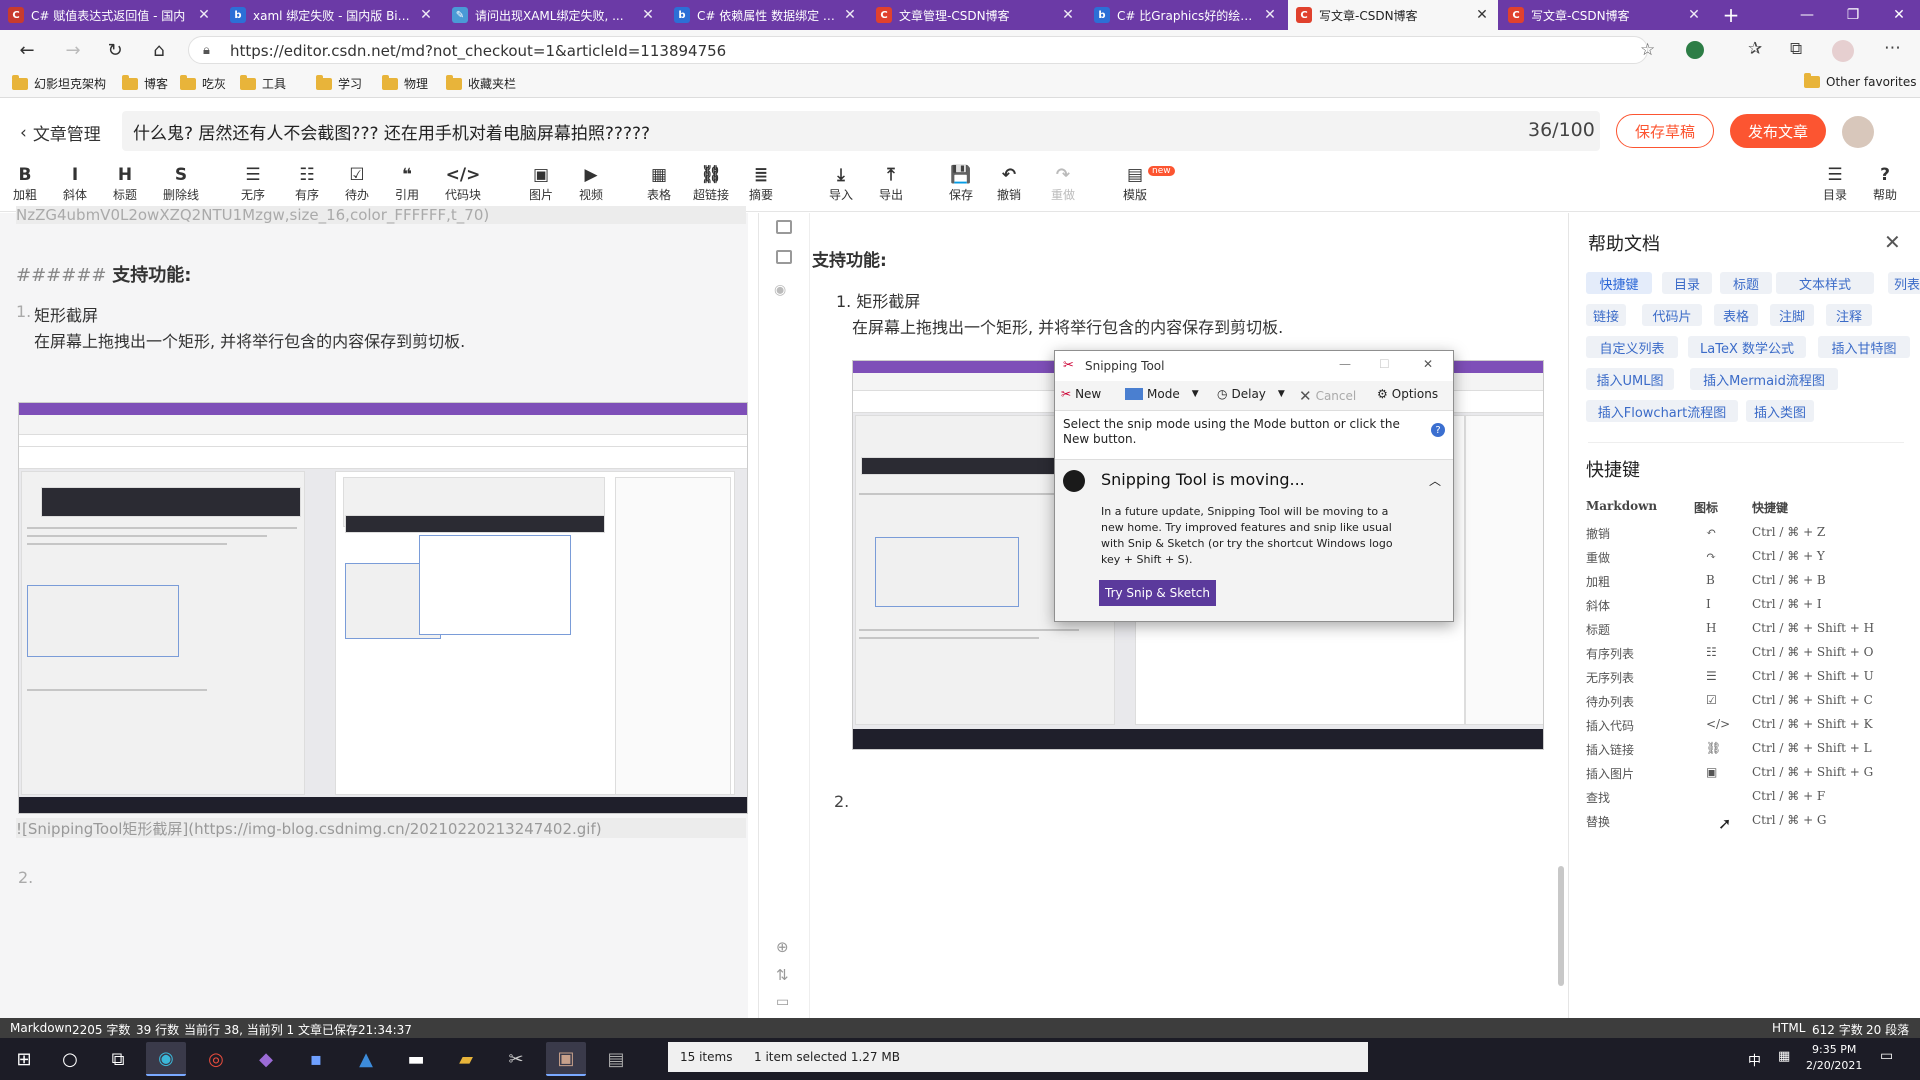  Describe the element at coordinates (1892, 242) in the screenshot. I see `help-close-icon: ✕` at that location.